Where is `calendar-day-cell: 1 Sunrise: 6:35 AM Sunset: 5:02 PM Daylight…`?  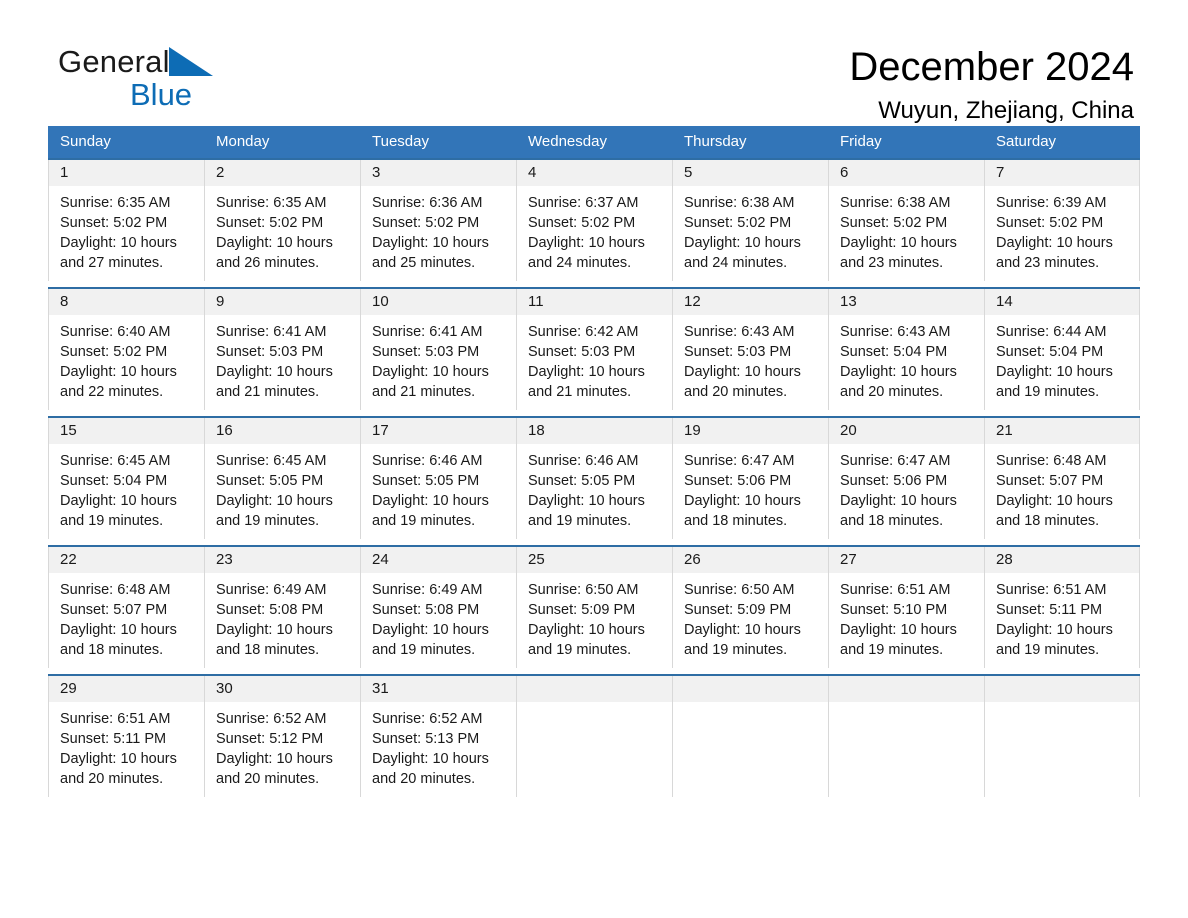
calendar-day-cell: 1 Sunrise: 6:35 AM Sunset: 5:02 PM Daylight… is located at coordinates (126, 220).